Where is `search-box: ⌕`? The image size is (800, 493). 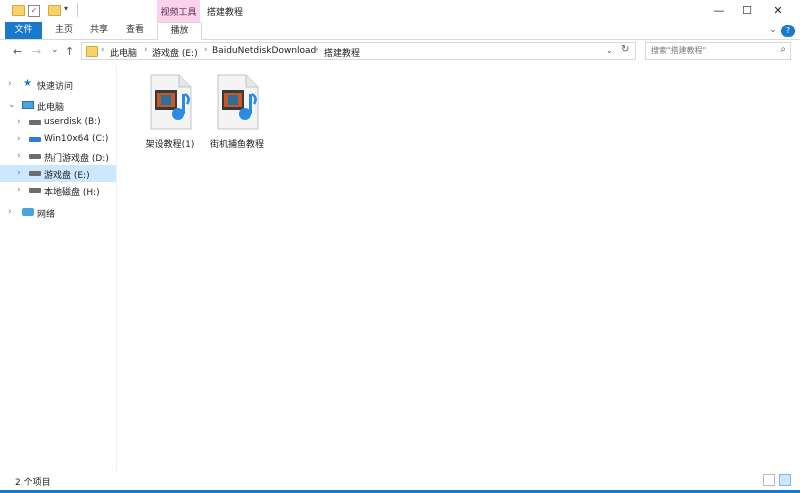 search-box: ⌕ is located at coordinates (718, 51).